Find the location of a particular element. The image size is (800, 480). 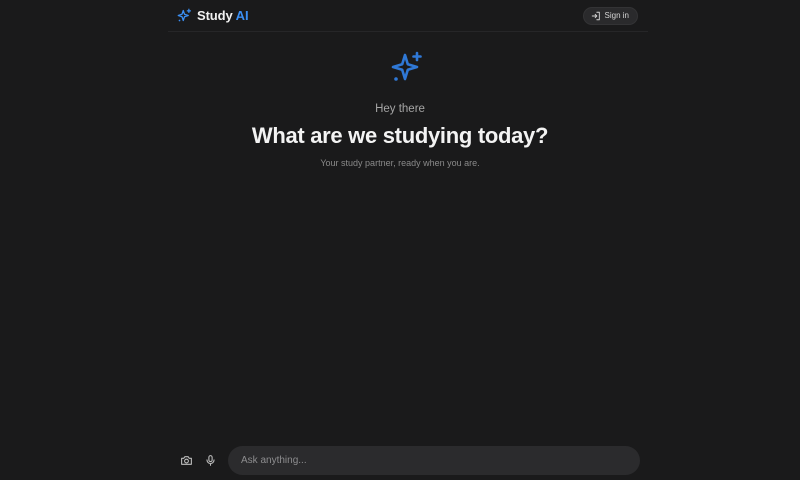

greeting-text: Hey there is located at coordinates (400, 109).